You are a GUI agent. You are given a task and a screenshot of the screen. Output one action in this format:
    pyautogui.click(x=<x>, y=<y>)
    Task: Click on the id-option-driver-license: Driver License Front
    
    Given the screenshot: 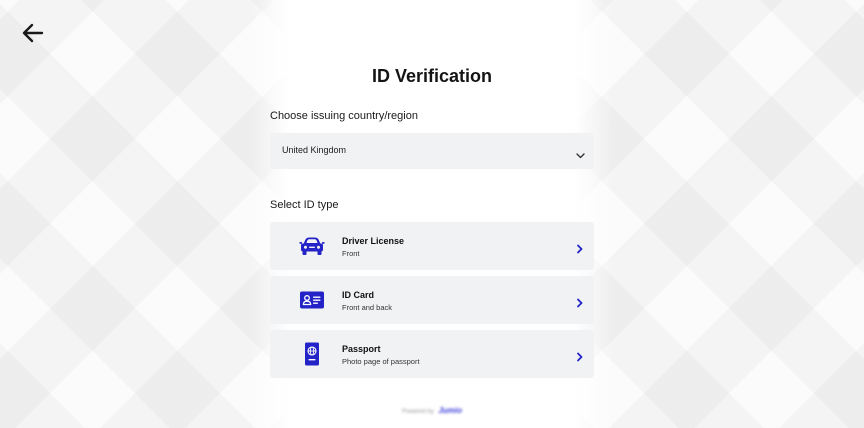 What is the action you would take?
    pyautogui.click(x=432, y=246)
    